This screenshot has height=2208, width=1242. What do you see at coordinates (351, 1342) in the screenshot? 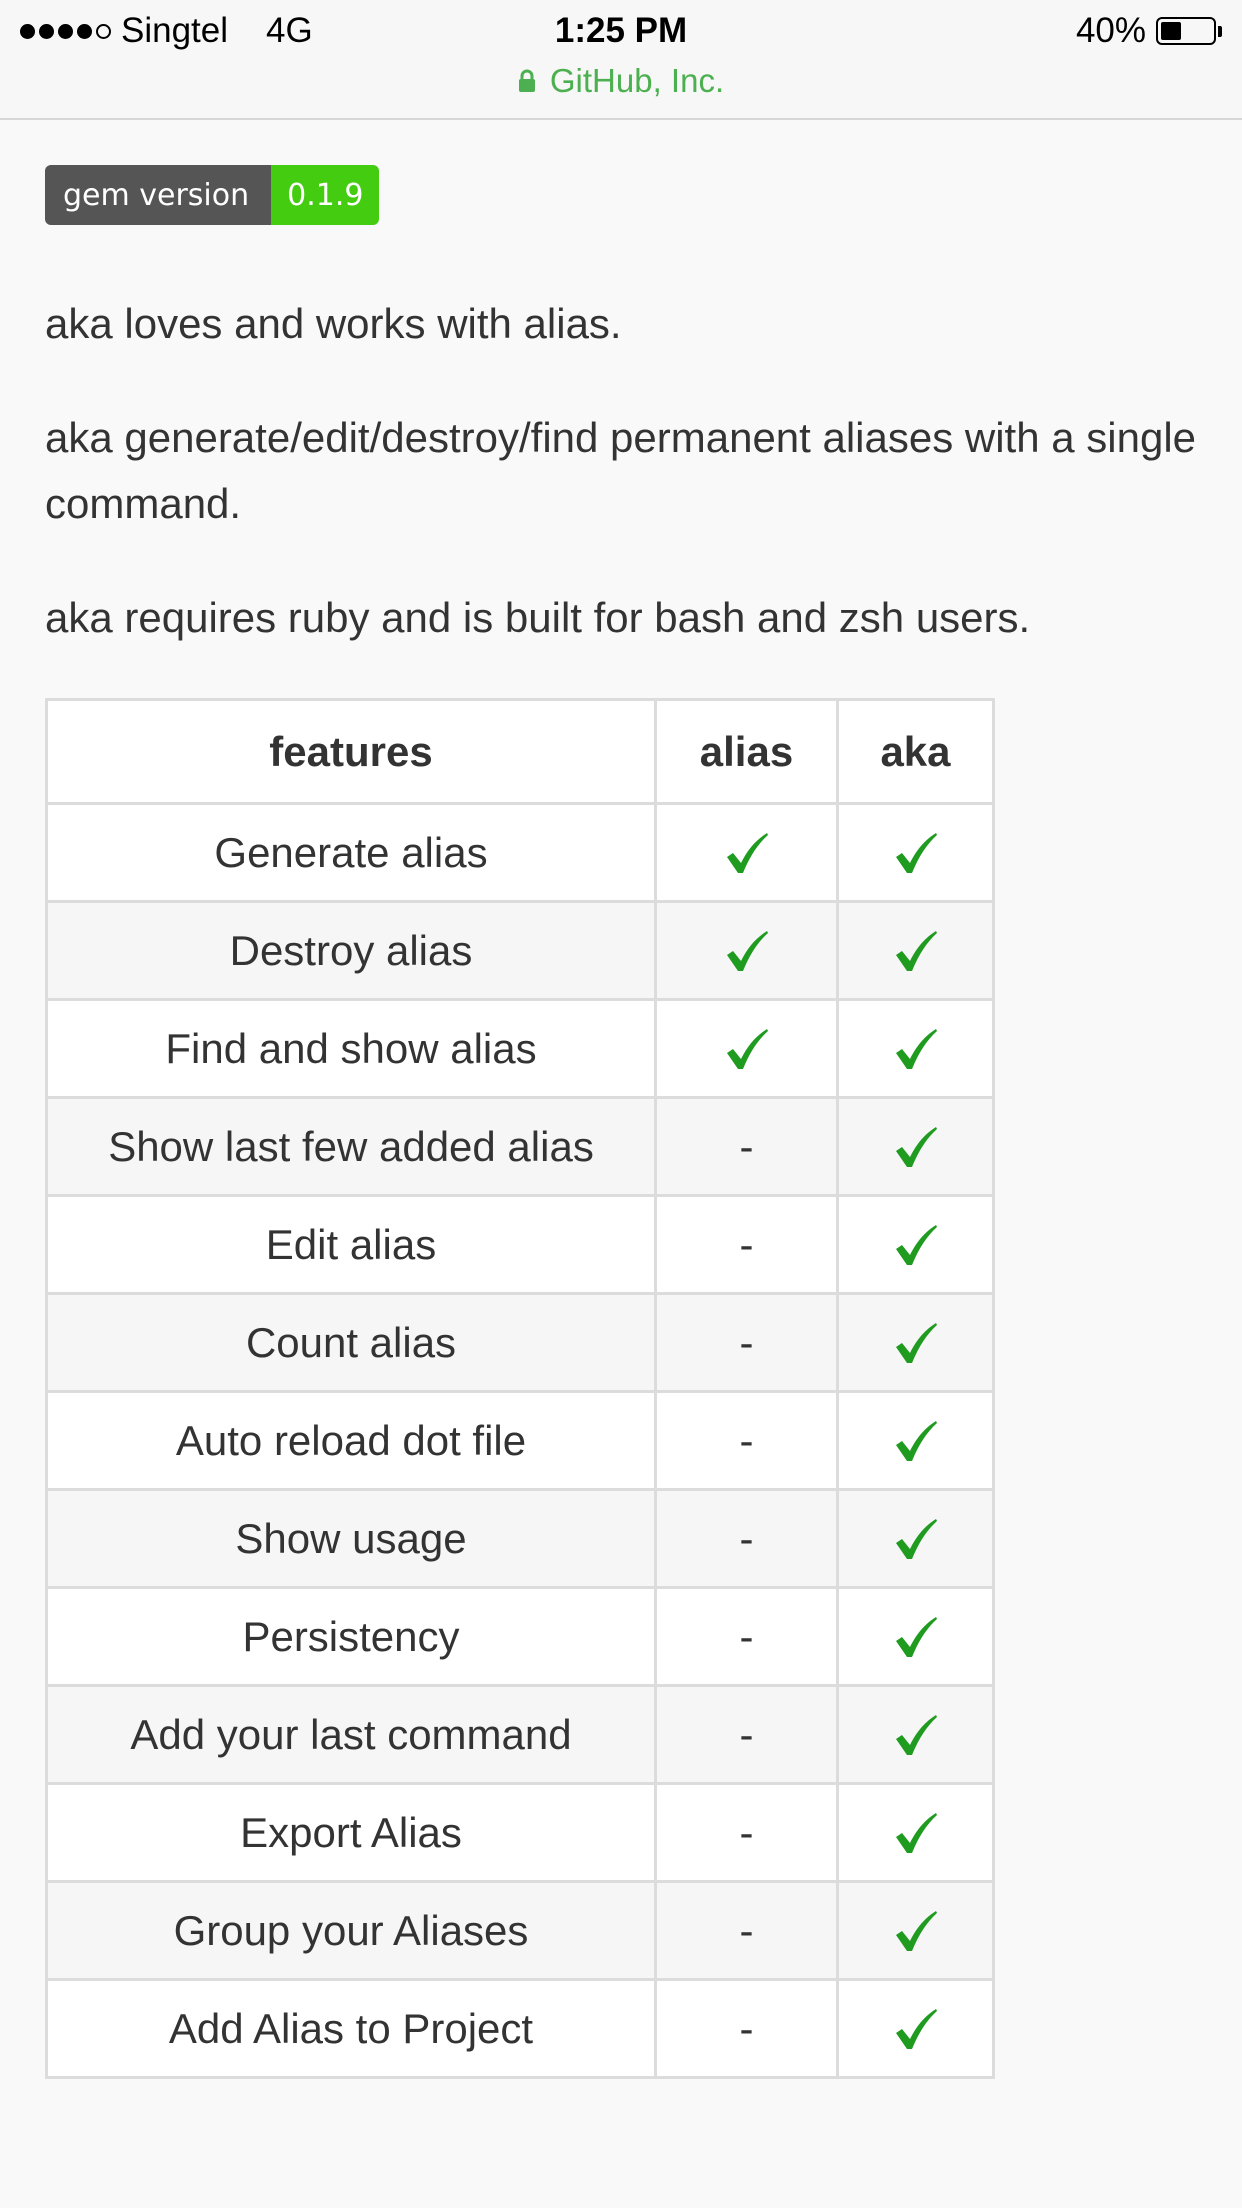
I see `feature-cell: Count alias` at bounding box center [351, 1342].